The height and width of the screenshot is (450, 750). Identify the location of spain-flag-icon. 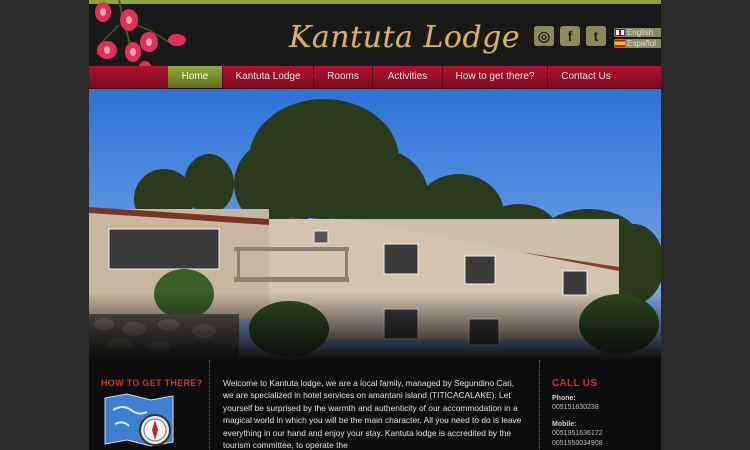
(620, 43).